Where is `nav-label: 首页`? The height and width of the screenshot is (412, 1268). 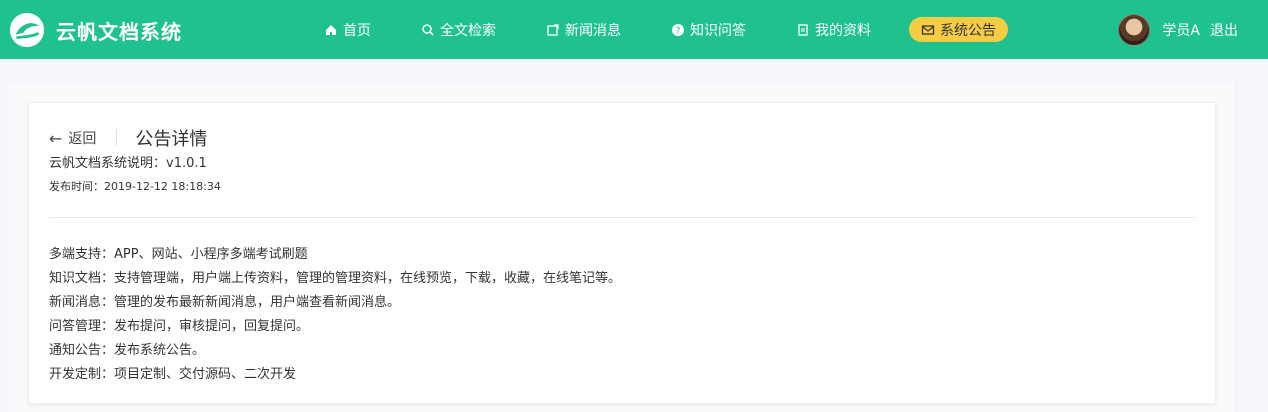 nav-label: 首页 is located at coordinates (357, 30).